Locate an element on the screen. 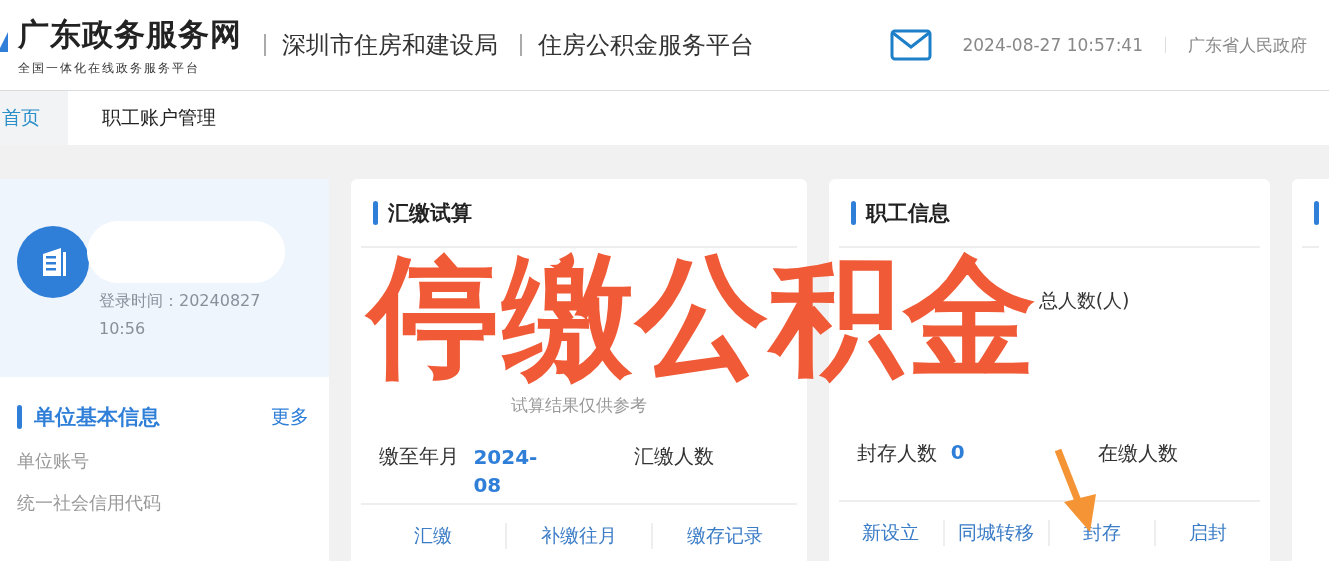 The height and width of the screenshot is (561, 1329). total-label: 总人数(人) is located at coordinates (1084, 300).